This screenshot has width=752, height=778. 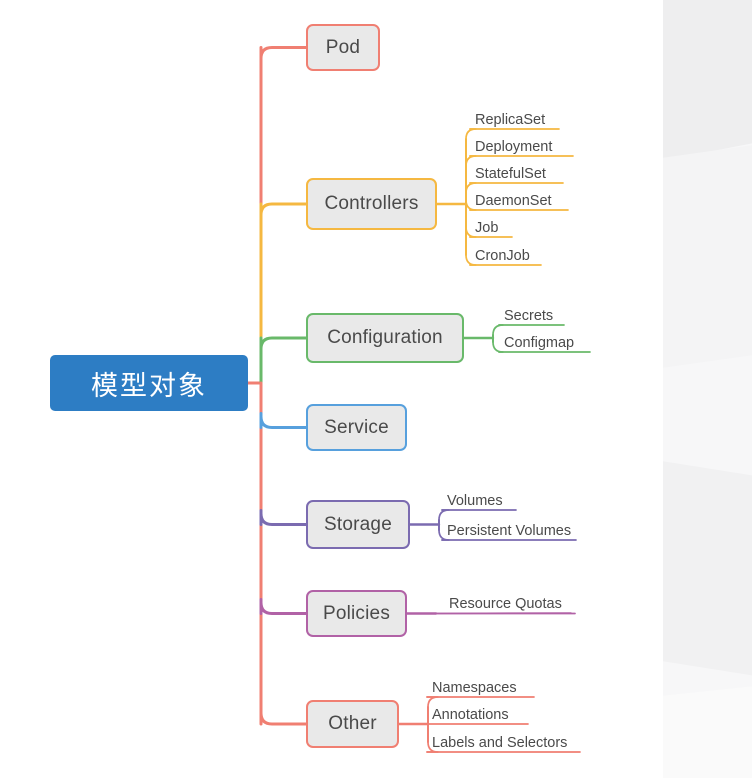 What do you see at coordinates (502, 256) in the screenshot?
I see `mindmap-leaf-cronjob: CronJob` at bounding box center [502, 256].